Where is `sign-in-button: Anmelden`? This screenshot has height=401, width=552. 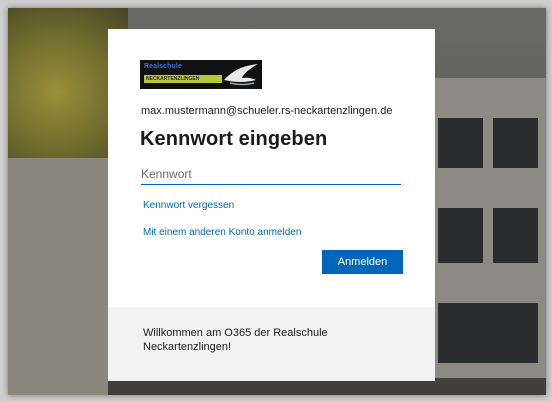 sign-in-button: Anmelden is located at coordinates (362, 262).